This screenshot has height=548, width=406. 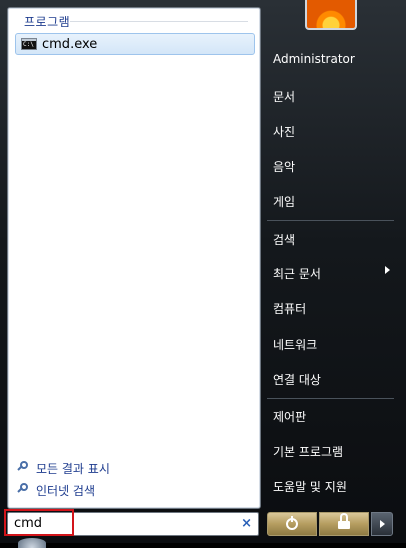 What do you see at coordinates (284, 201) in the screenshot?
I see `menu-item-games: 게임` at bounding box center [284, 201].